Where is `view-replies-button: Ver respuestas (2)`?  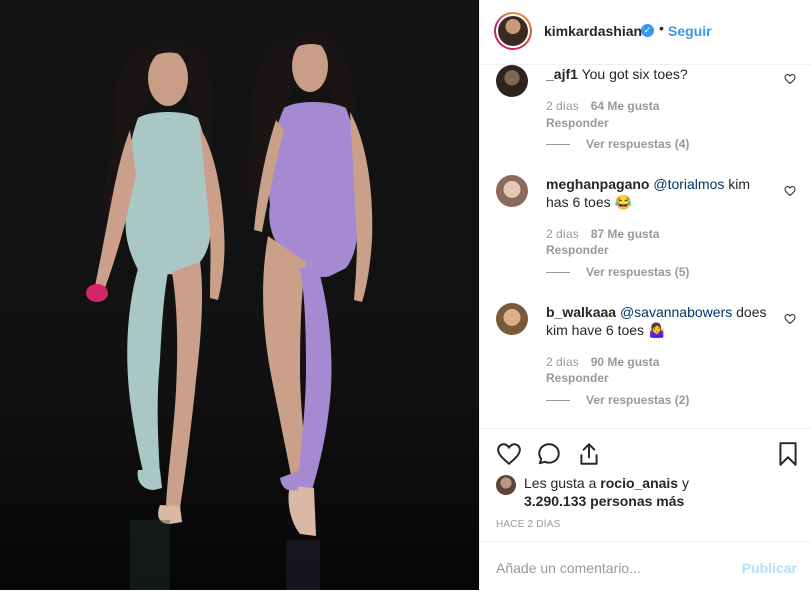
view-replies-button: Ver respuestas (2) is located at coordinates (617, 400).